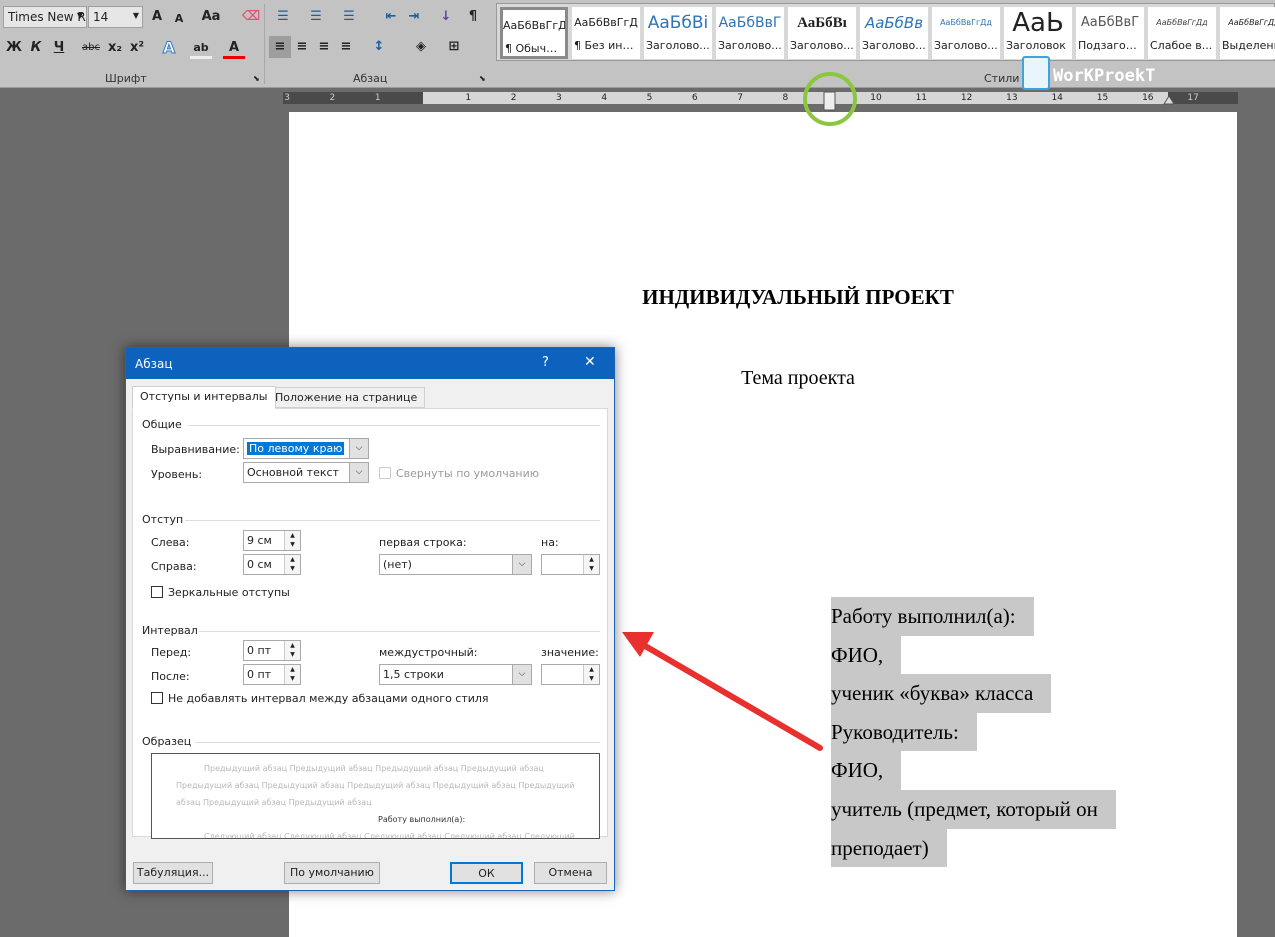 Image resolution: width=1275 pixels, height=937 pixels. I want to click on left-indent-marker, so click(829, 101).